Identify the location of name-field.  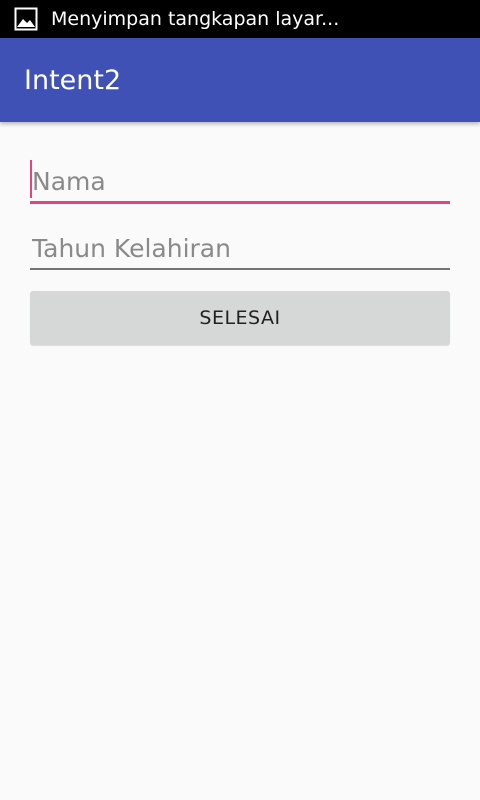
(240, 182).